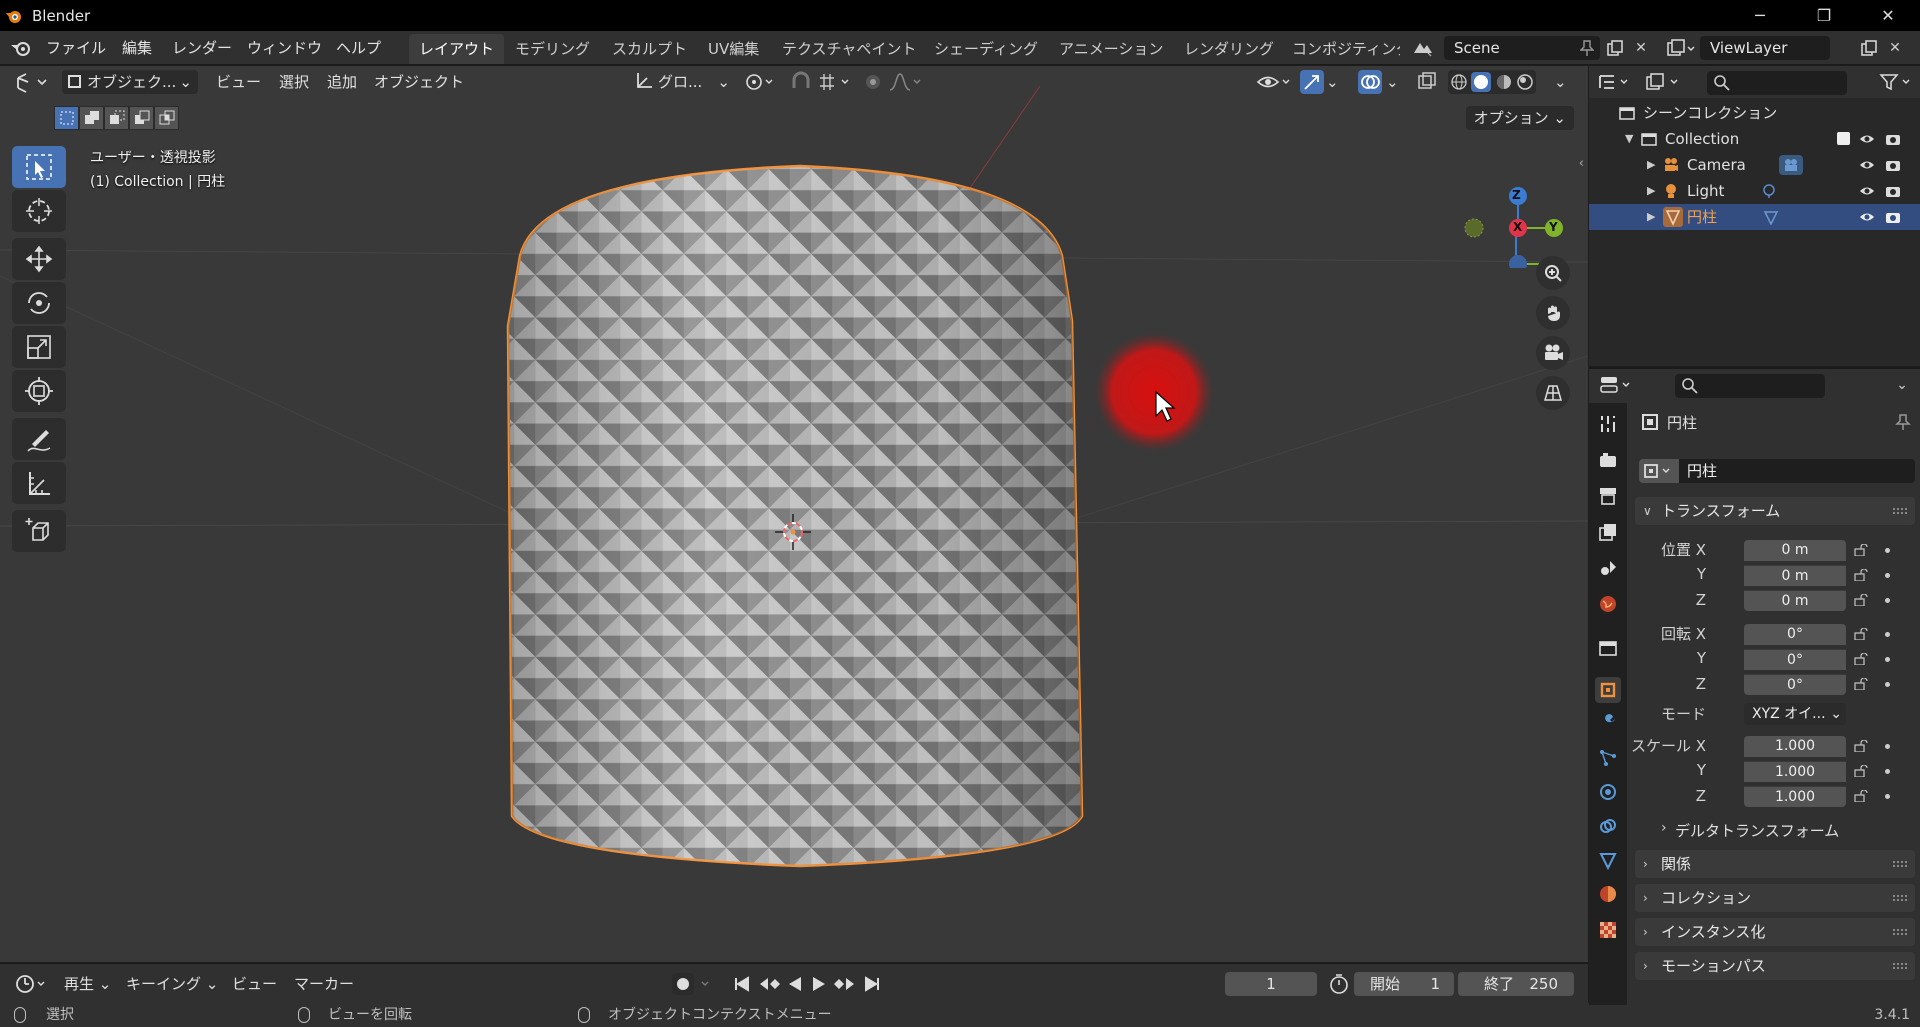 The height and width of the screenshot is (1027, 1920). I want to click on keyframe-location-z-icon, so click(1887, 600).